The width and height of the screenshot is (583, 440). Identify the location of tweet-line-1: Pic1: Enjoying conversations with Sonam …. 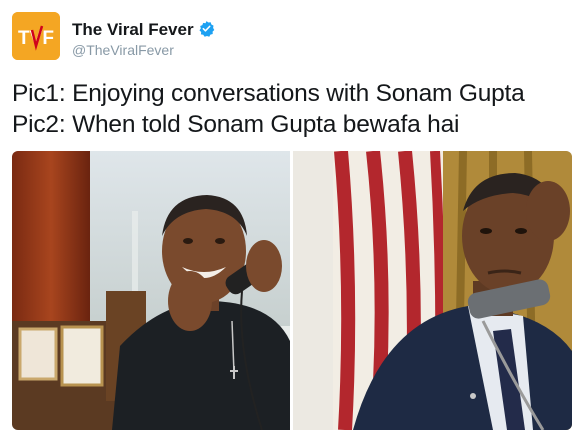
(268, 93).